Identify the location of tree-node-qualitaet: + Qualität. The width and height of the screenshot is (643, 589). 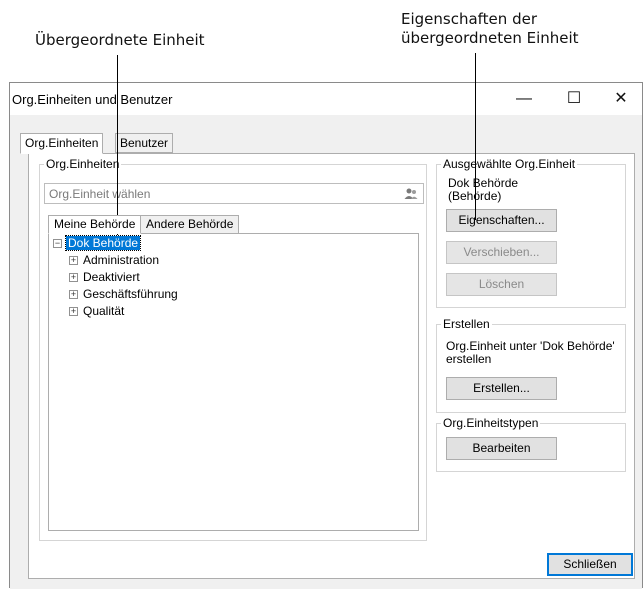
(96, 311).